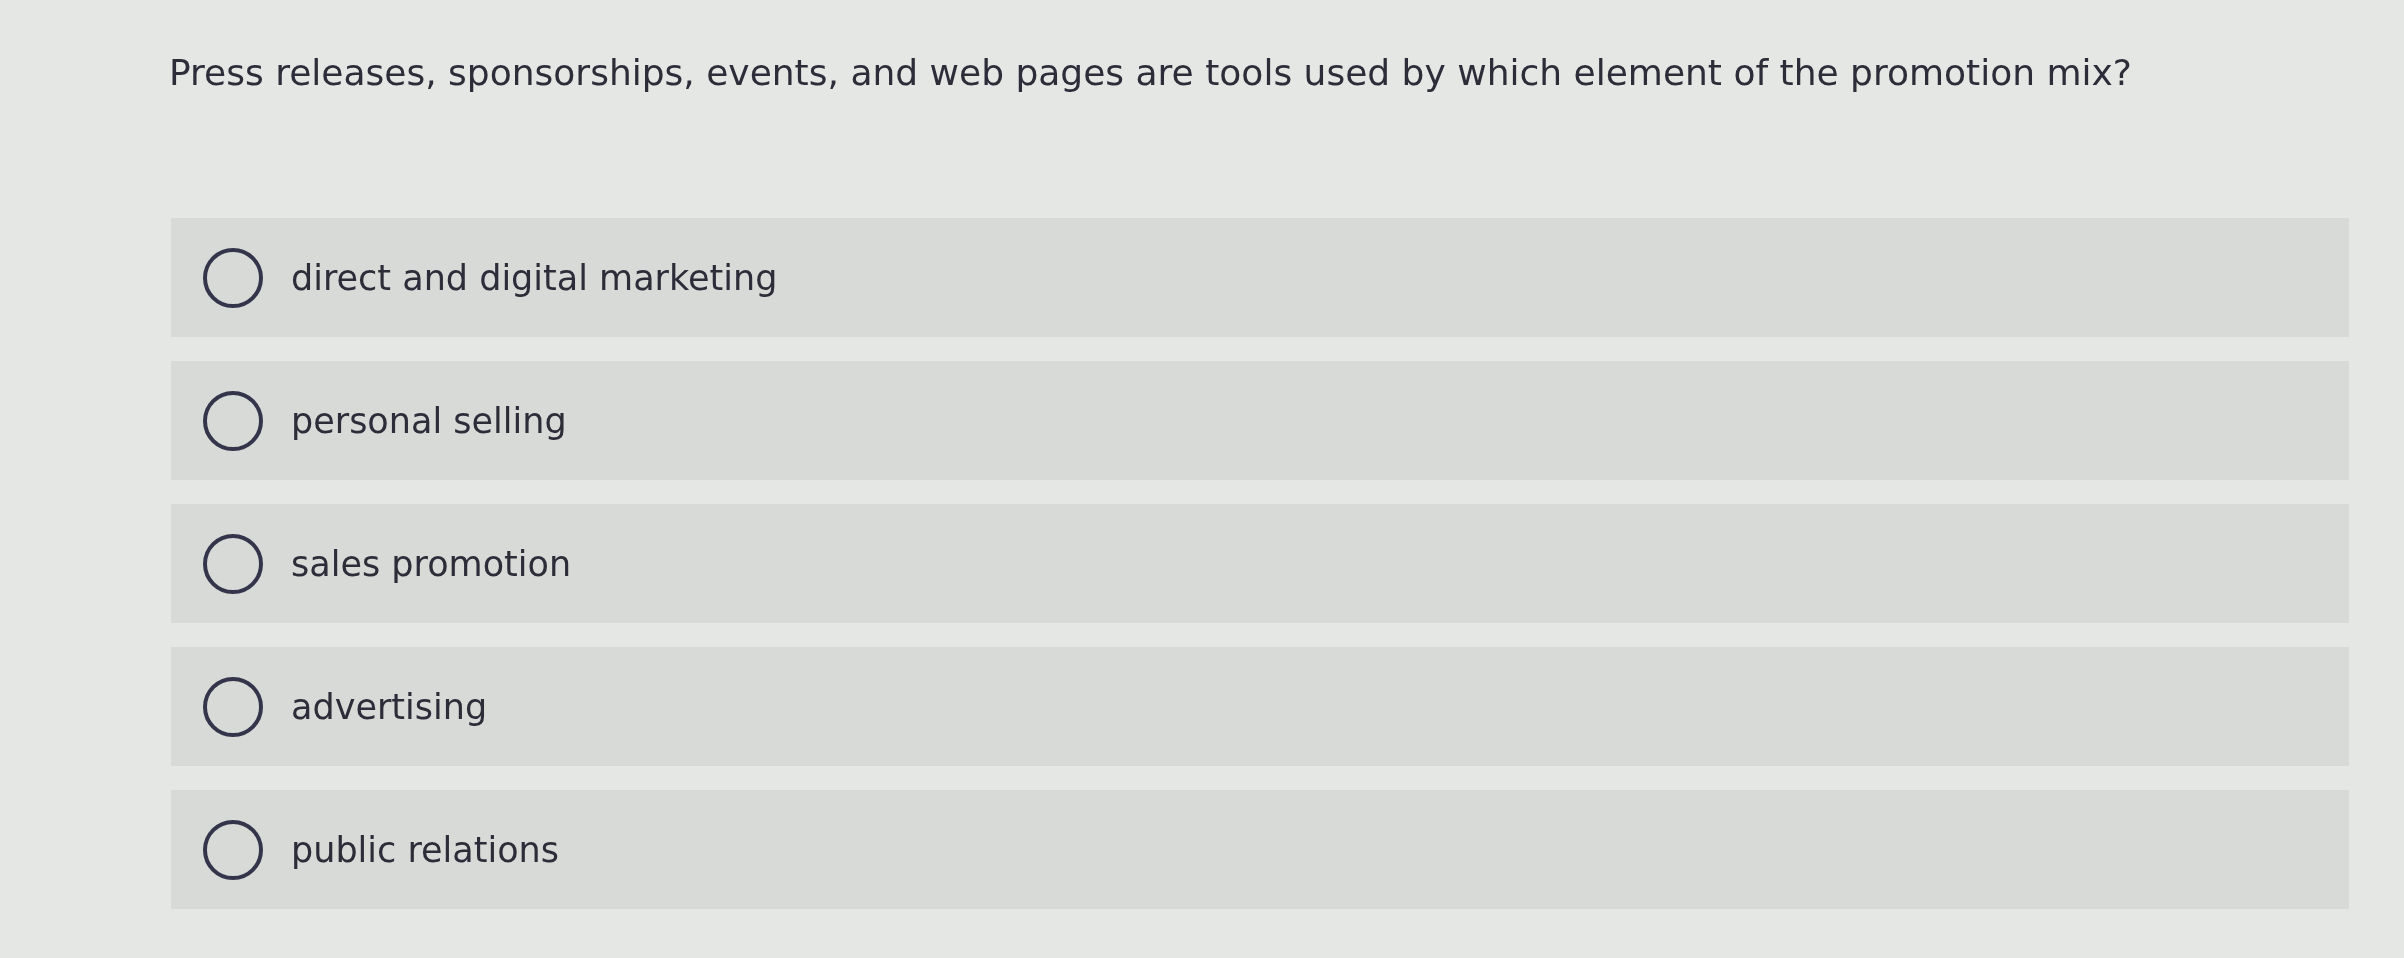 The image size is (2404, 958). I want to click on question-text: Press releases, sponsorships, events, and web pages are tools used by which element of the promotion mix?, so click(1151, 73).